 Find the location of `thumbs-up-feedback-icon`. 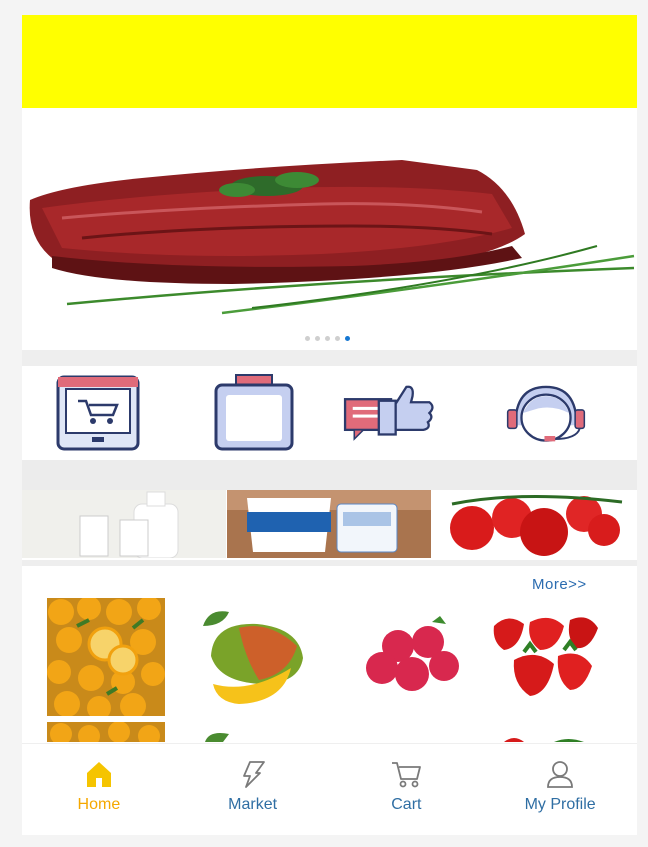

thumbs-up-feedback-icon is located at coordinates (388, 413).